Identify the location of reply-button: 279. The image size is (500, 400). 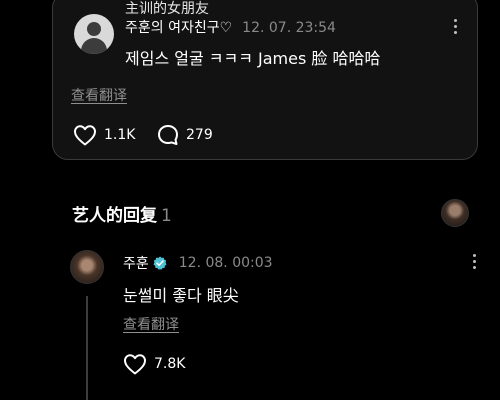
(185, 135).